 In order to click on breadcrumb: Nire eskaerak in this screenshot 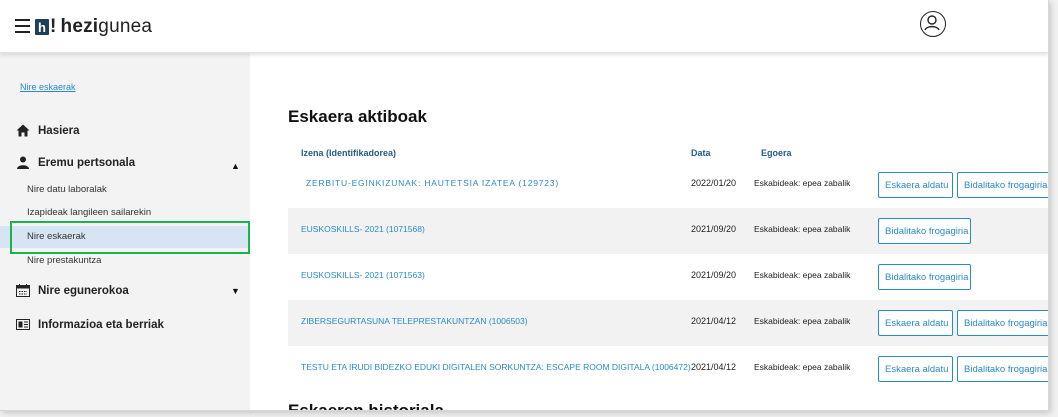, I will do `click(48, 87)`.